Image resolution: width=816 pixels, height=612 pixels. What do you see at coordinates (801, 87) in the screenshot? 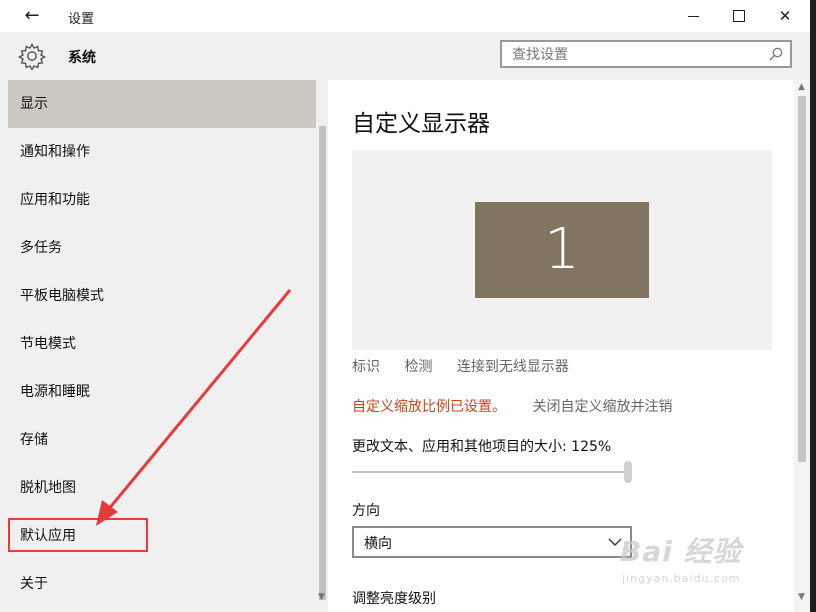
I see `scroll-up-arrow-icon: ▲` at bounding box center [801, 87].